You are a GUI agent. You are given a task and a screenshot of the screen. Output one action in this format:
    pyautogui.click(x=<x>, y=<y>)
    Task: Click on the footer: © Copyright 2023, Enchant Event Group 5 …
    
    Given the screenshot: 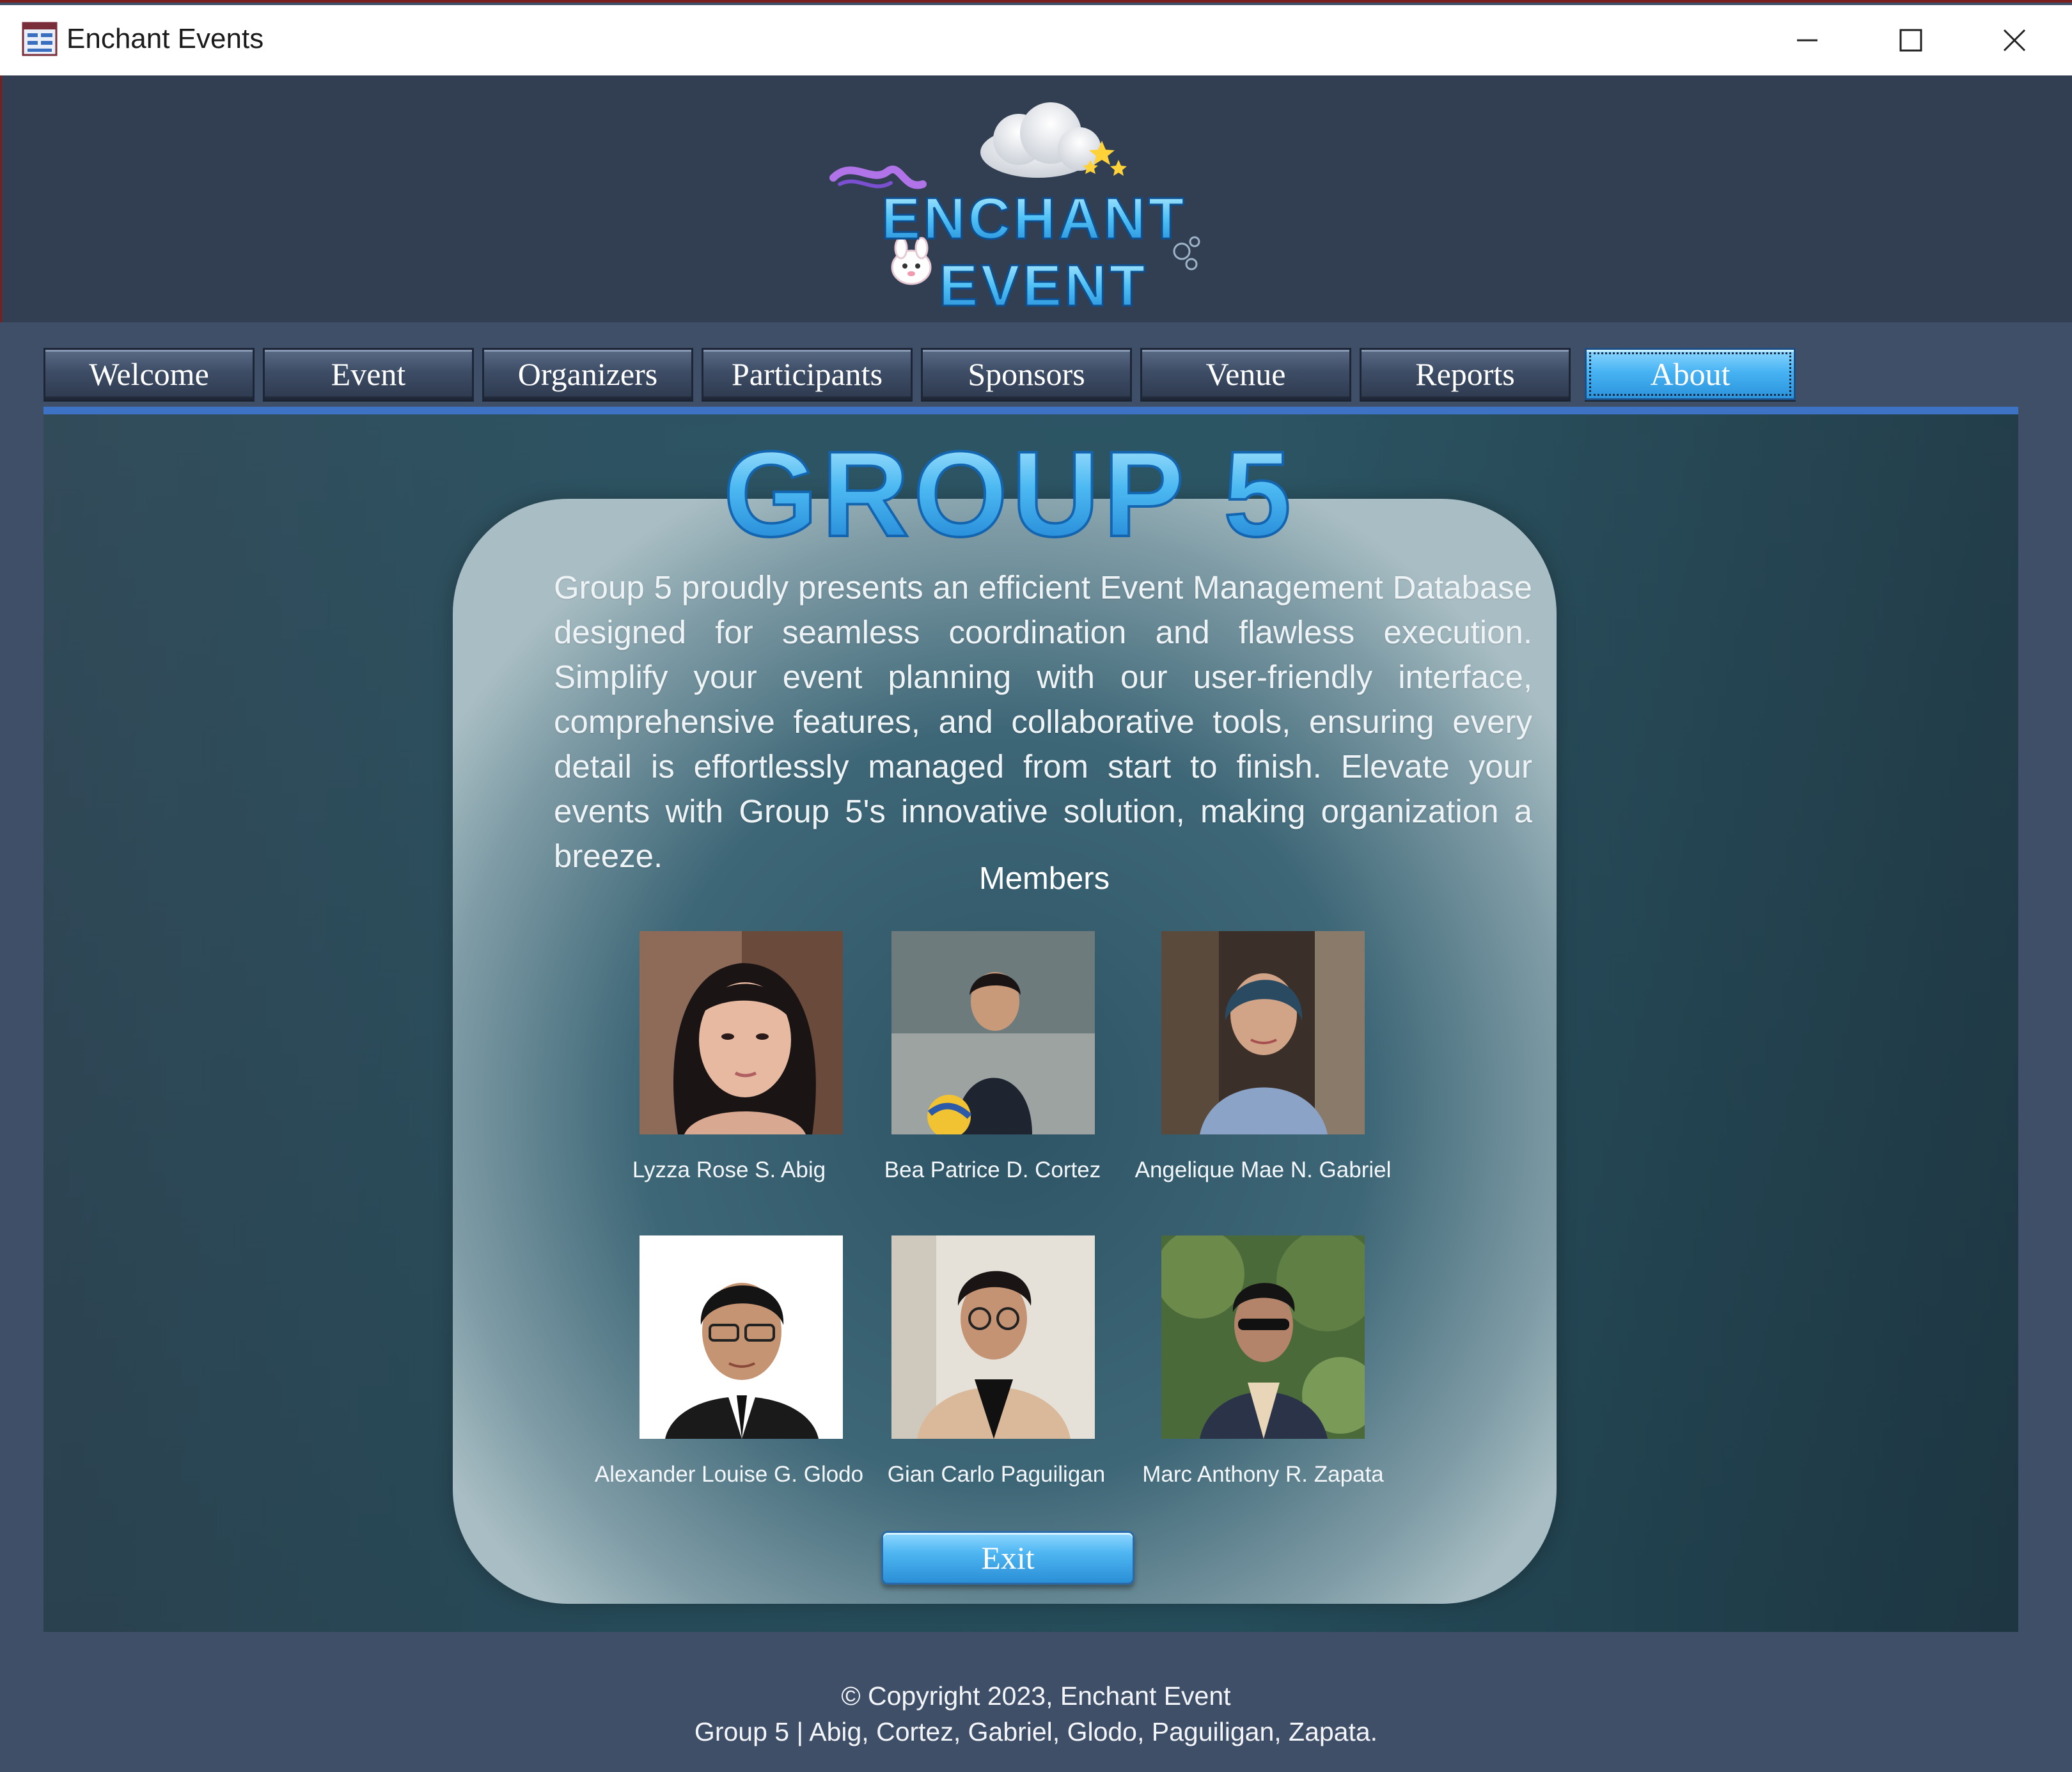 What is the action you would take?
    pyautogui.click(x=1036, y=1714)
    